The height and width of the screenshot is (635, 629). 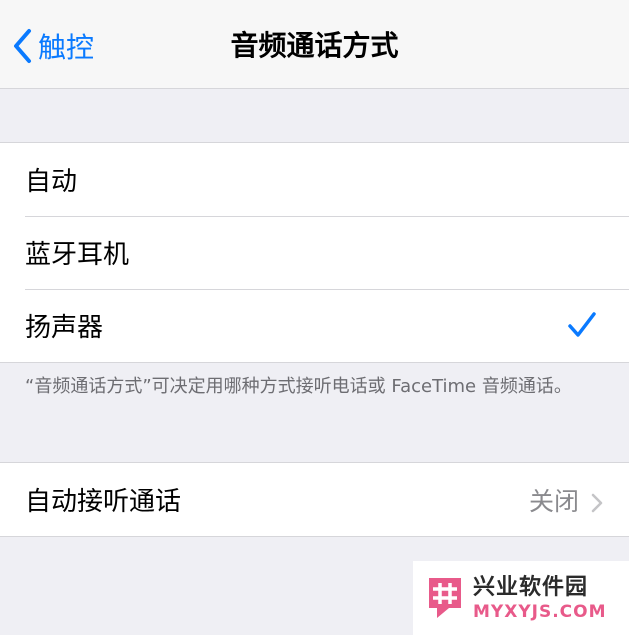 What do you see at coordinates (77, 255) in the screenshot?
I see `option-label: 蓝牙耳机` at bounding box center [77, 255].